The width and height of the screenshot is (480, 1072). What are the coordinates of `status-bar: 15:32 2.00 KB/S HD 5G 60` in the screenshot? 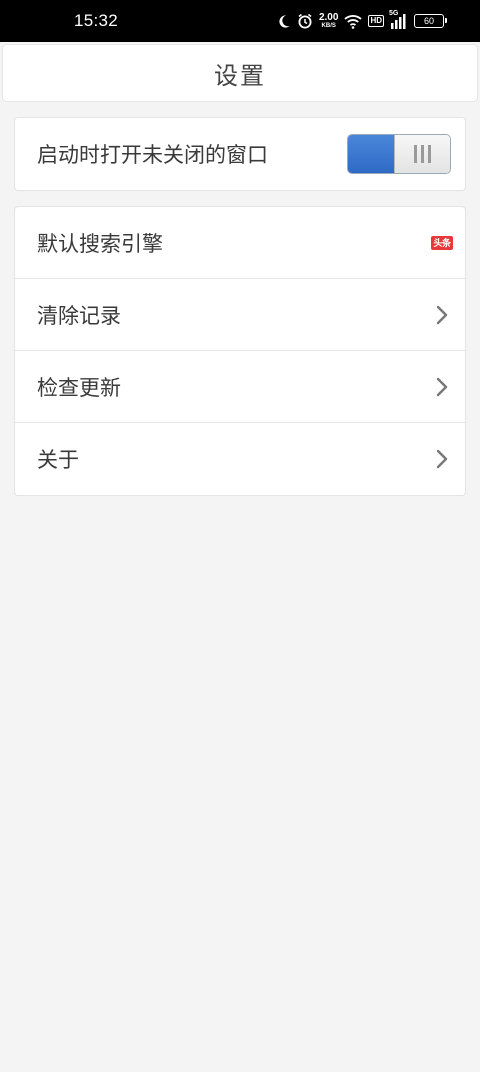 It's located at (240, 21).